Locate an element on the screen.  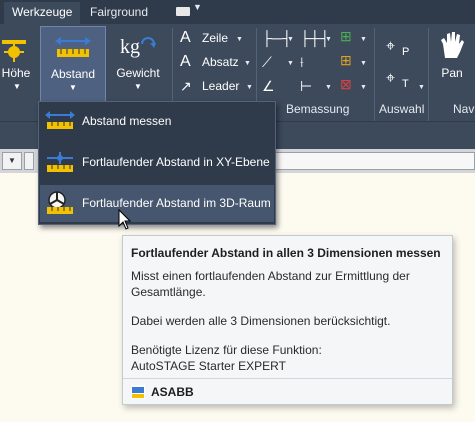
text-line-icon: A is located at coordinates (185, 37).